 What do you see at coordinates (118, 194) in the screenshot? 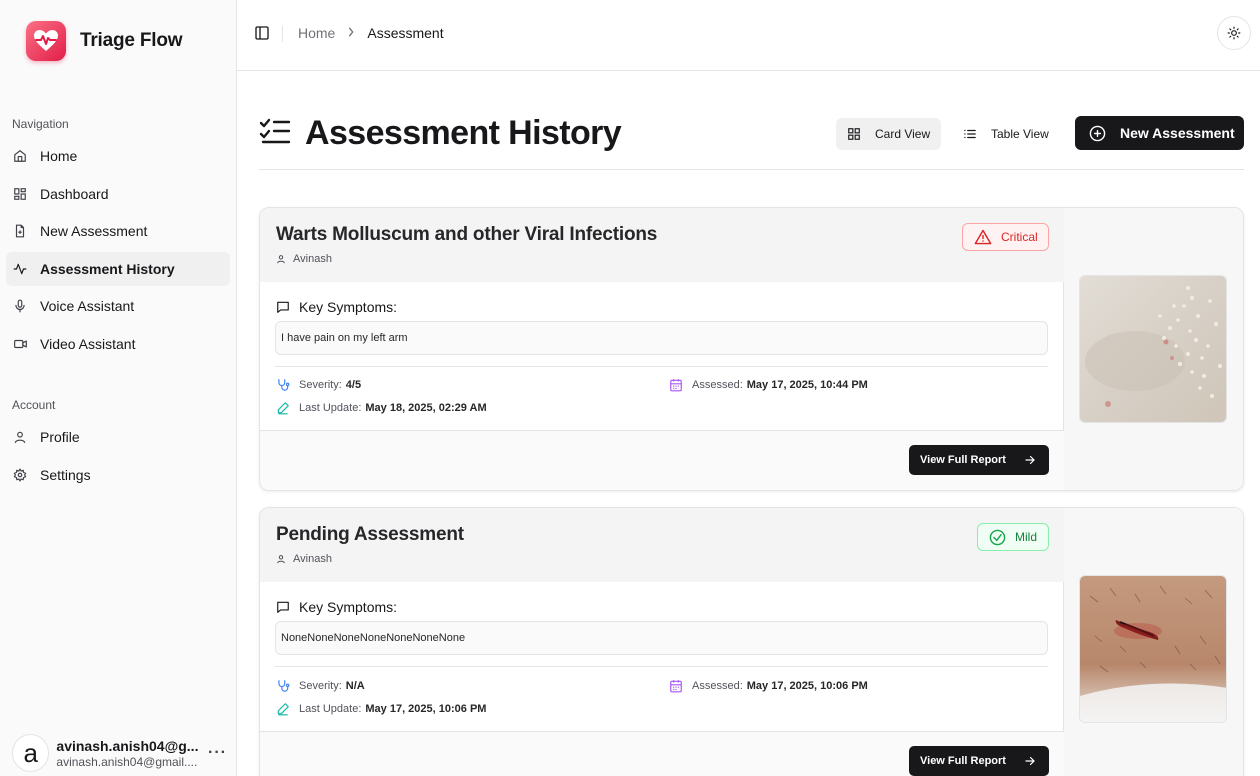
I see `sidebar-item-dashboard: Dashboard` at bounding box center [118, 194].